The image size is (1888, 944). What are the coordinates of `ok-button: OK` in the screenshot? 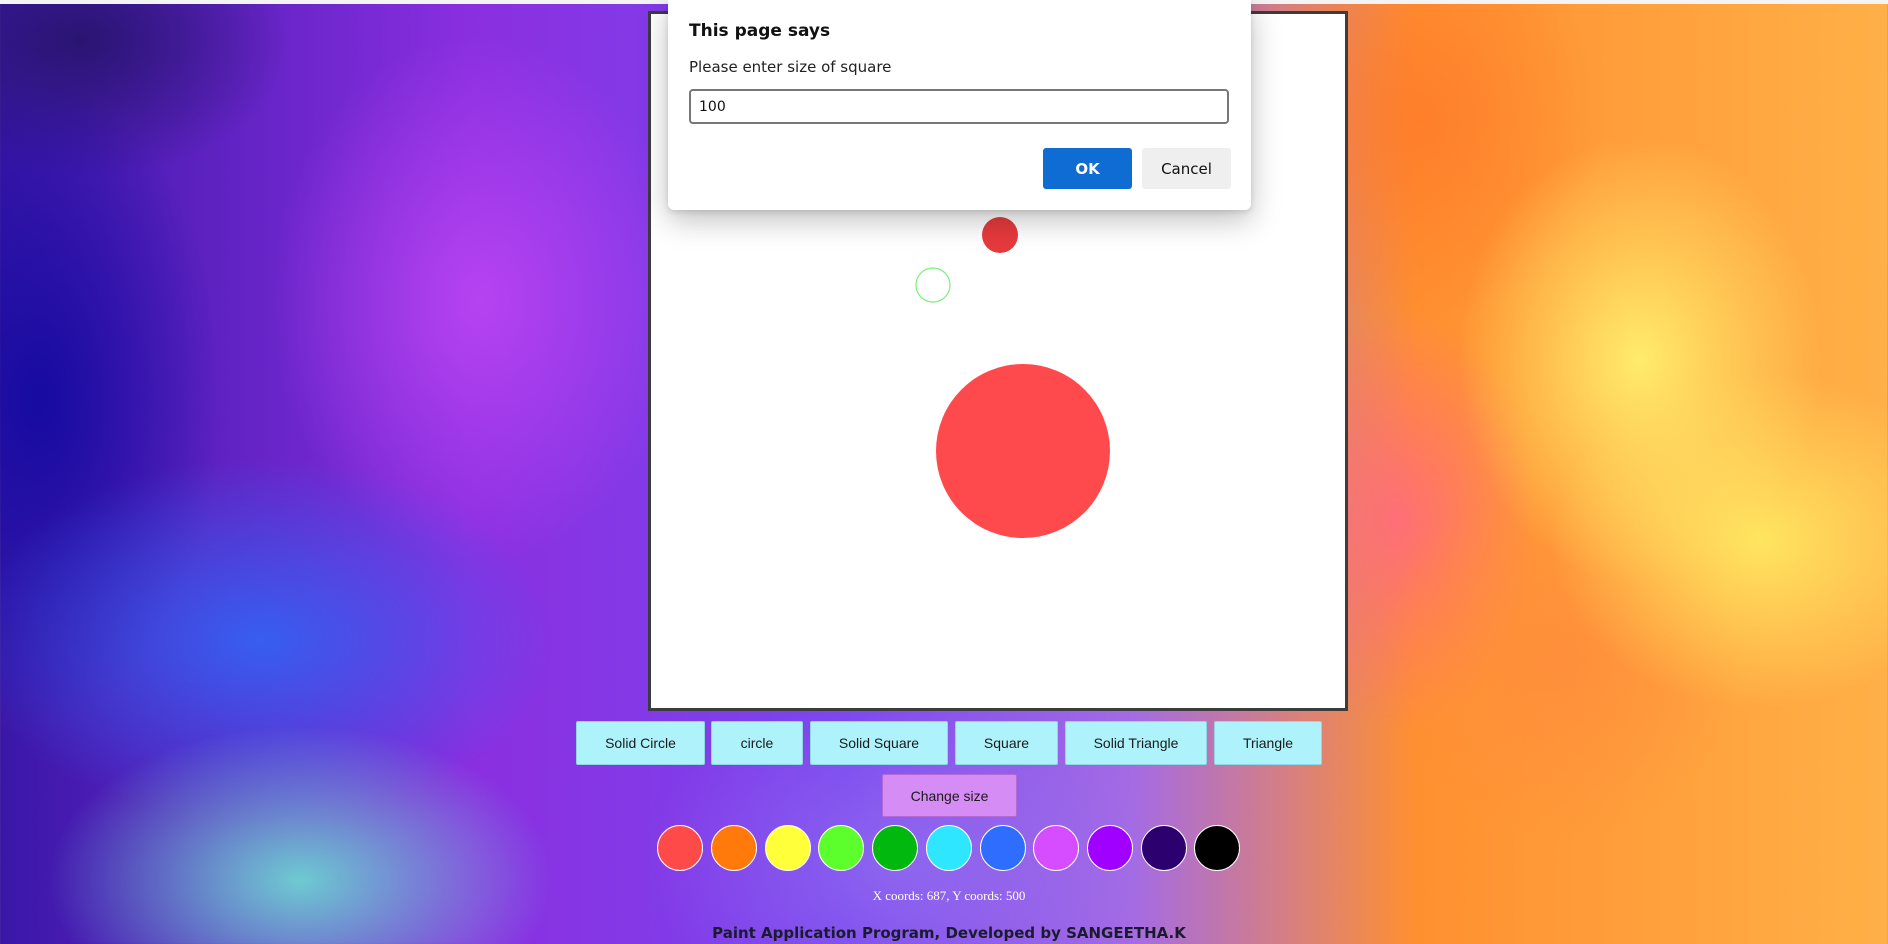 It's located at (1087, 168).